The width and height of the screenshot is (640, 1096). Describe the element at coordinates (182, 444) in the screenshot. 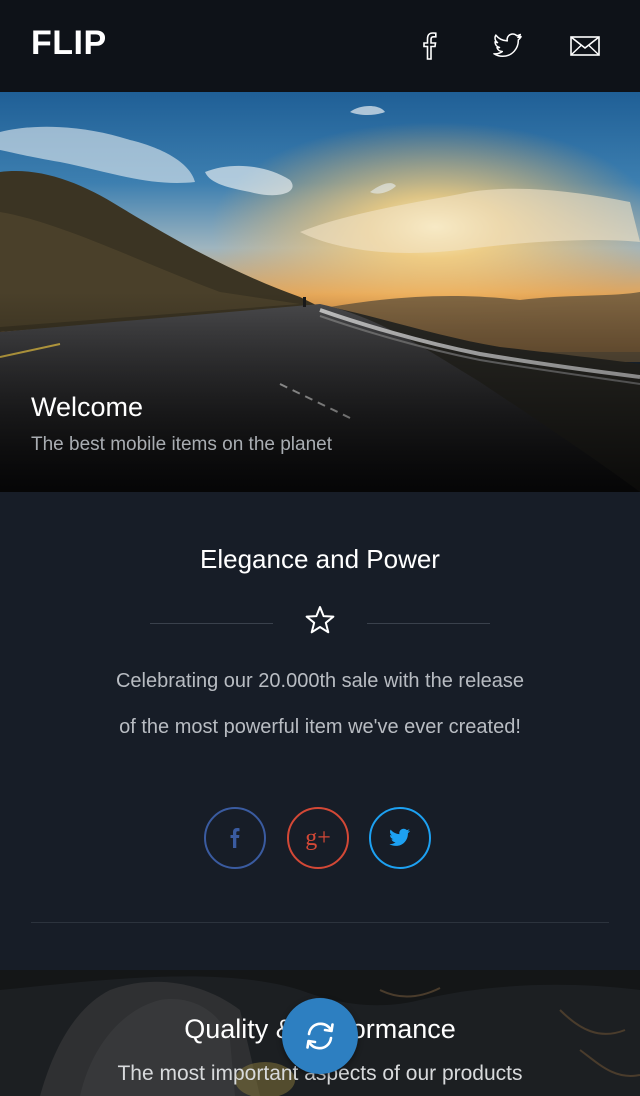

I see `hero-subtitle: The best mobile items on the planet` at that location.